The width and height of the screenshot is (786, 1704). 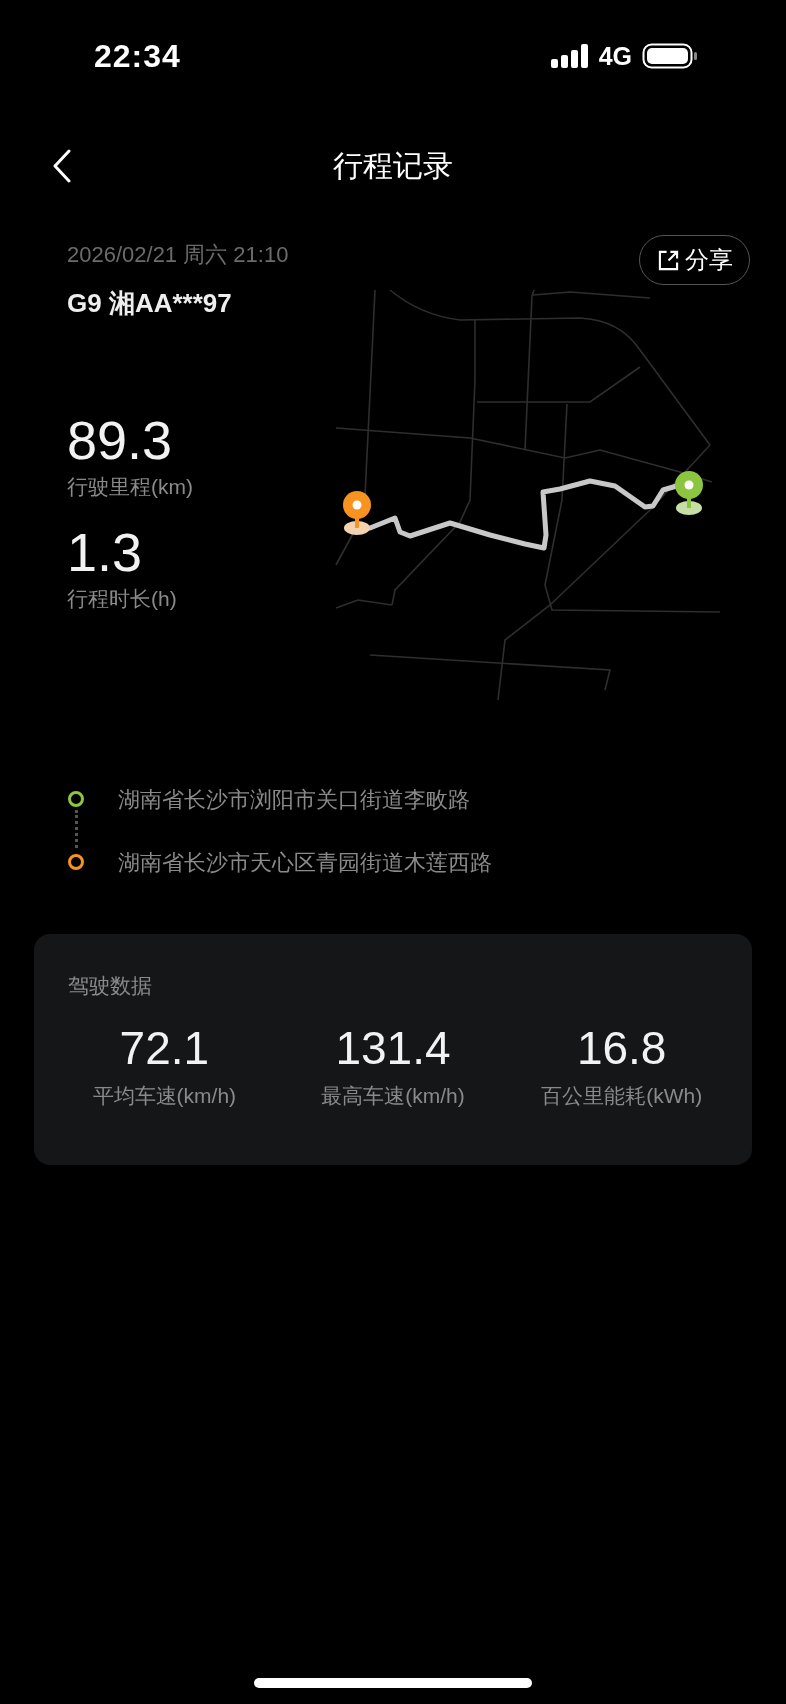 What do you see at coordinates (105, 552) in the screenshot?
I see `stat-value: 1.3` at bounding box center [105, 552].